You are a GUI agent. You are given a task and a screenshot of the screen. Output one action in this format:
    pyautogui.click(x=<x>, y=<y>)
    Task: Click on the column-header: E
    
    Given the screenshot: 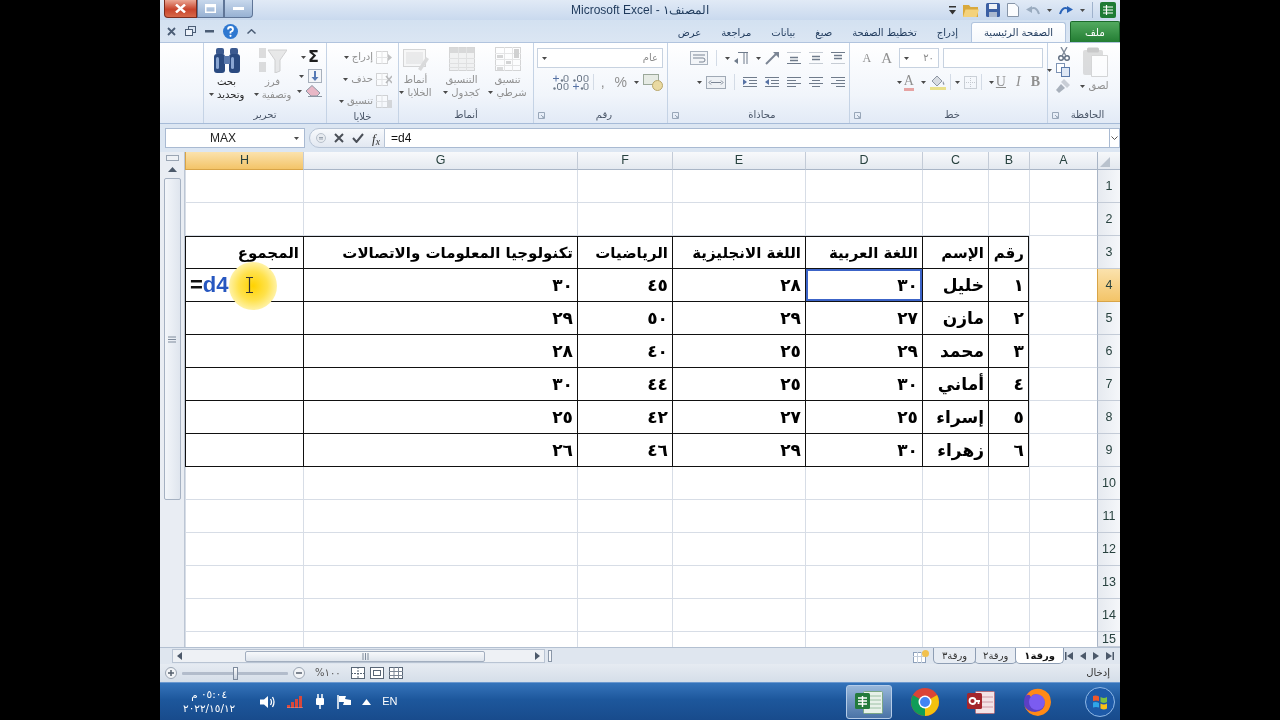 What is the action you would take?
    pyautogui.click(x=738, y=161)
    